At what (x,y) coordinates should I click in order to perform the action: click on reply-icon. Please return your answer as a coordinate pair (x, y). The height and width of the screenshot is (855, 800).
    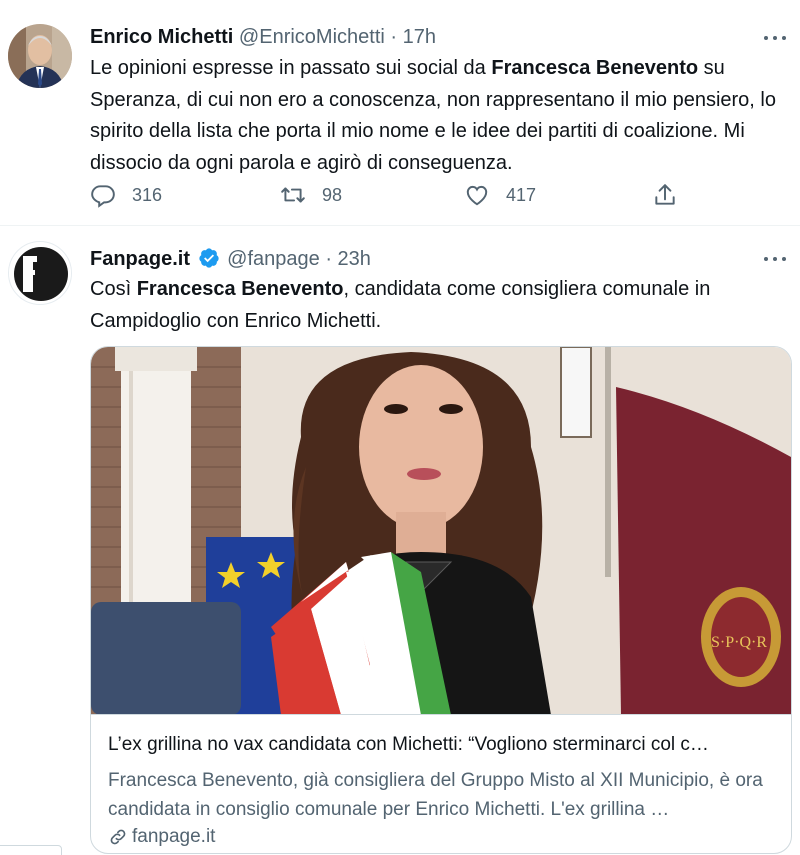
    Looking at the image, I should click on (103, 196).